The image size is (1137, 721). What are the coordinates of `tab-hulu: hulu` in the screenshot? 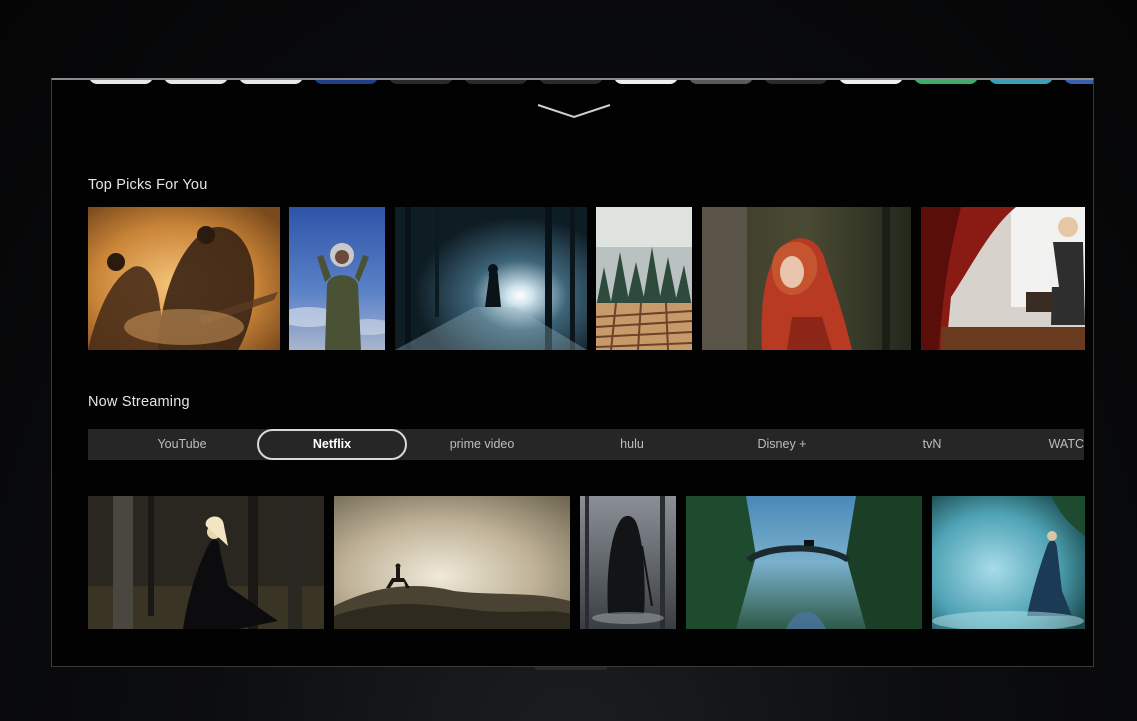 It's located at (632, 444).